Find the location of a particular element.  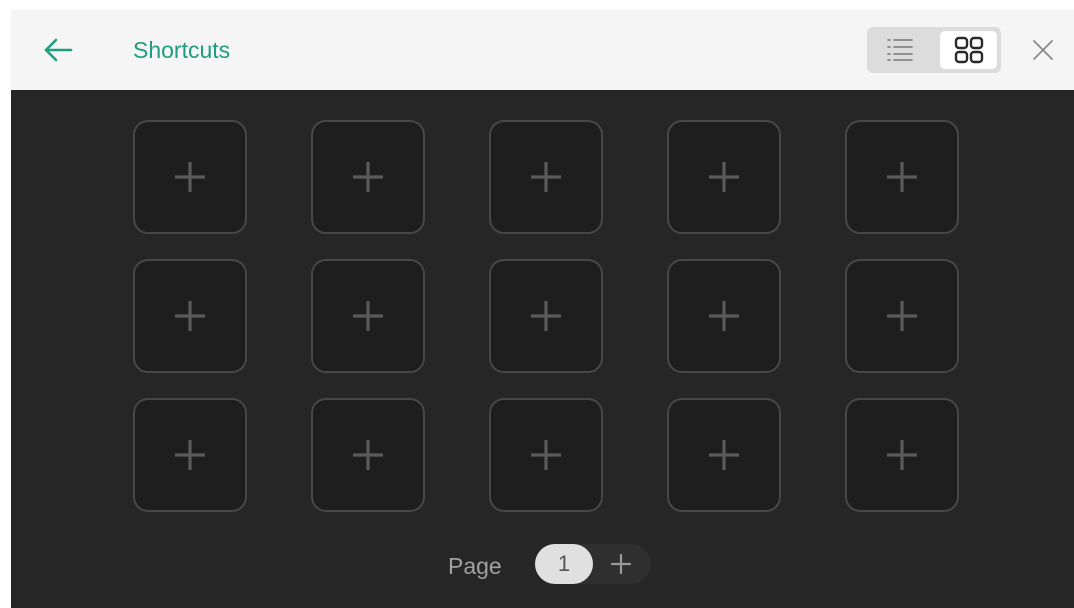

page-indicator: Page 1 is located at coordinates (542, 564).